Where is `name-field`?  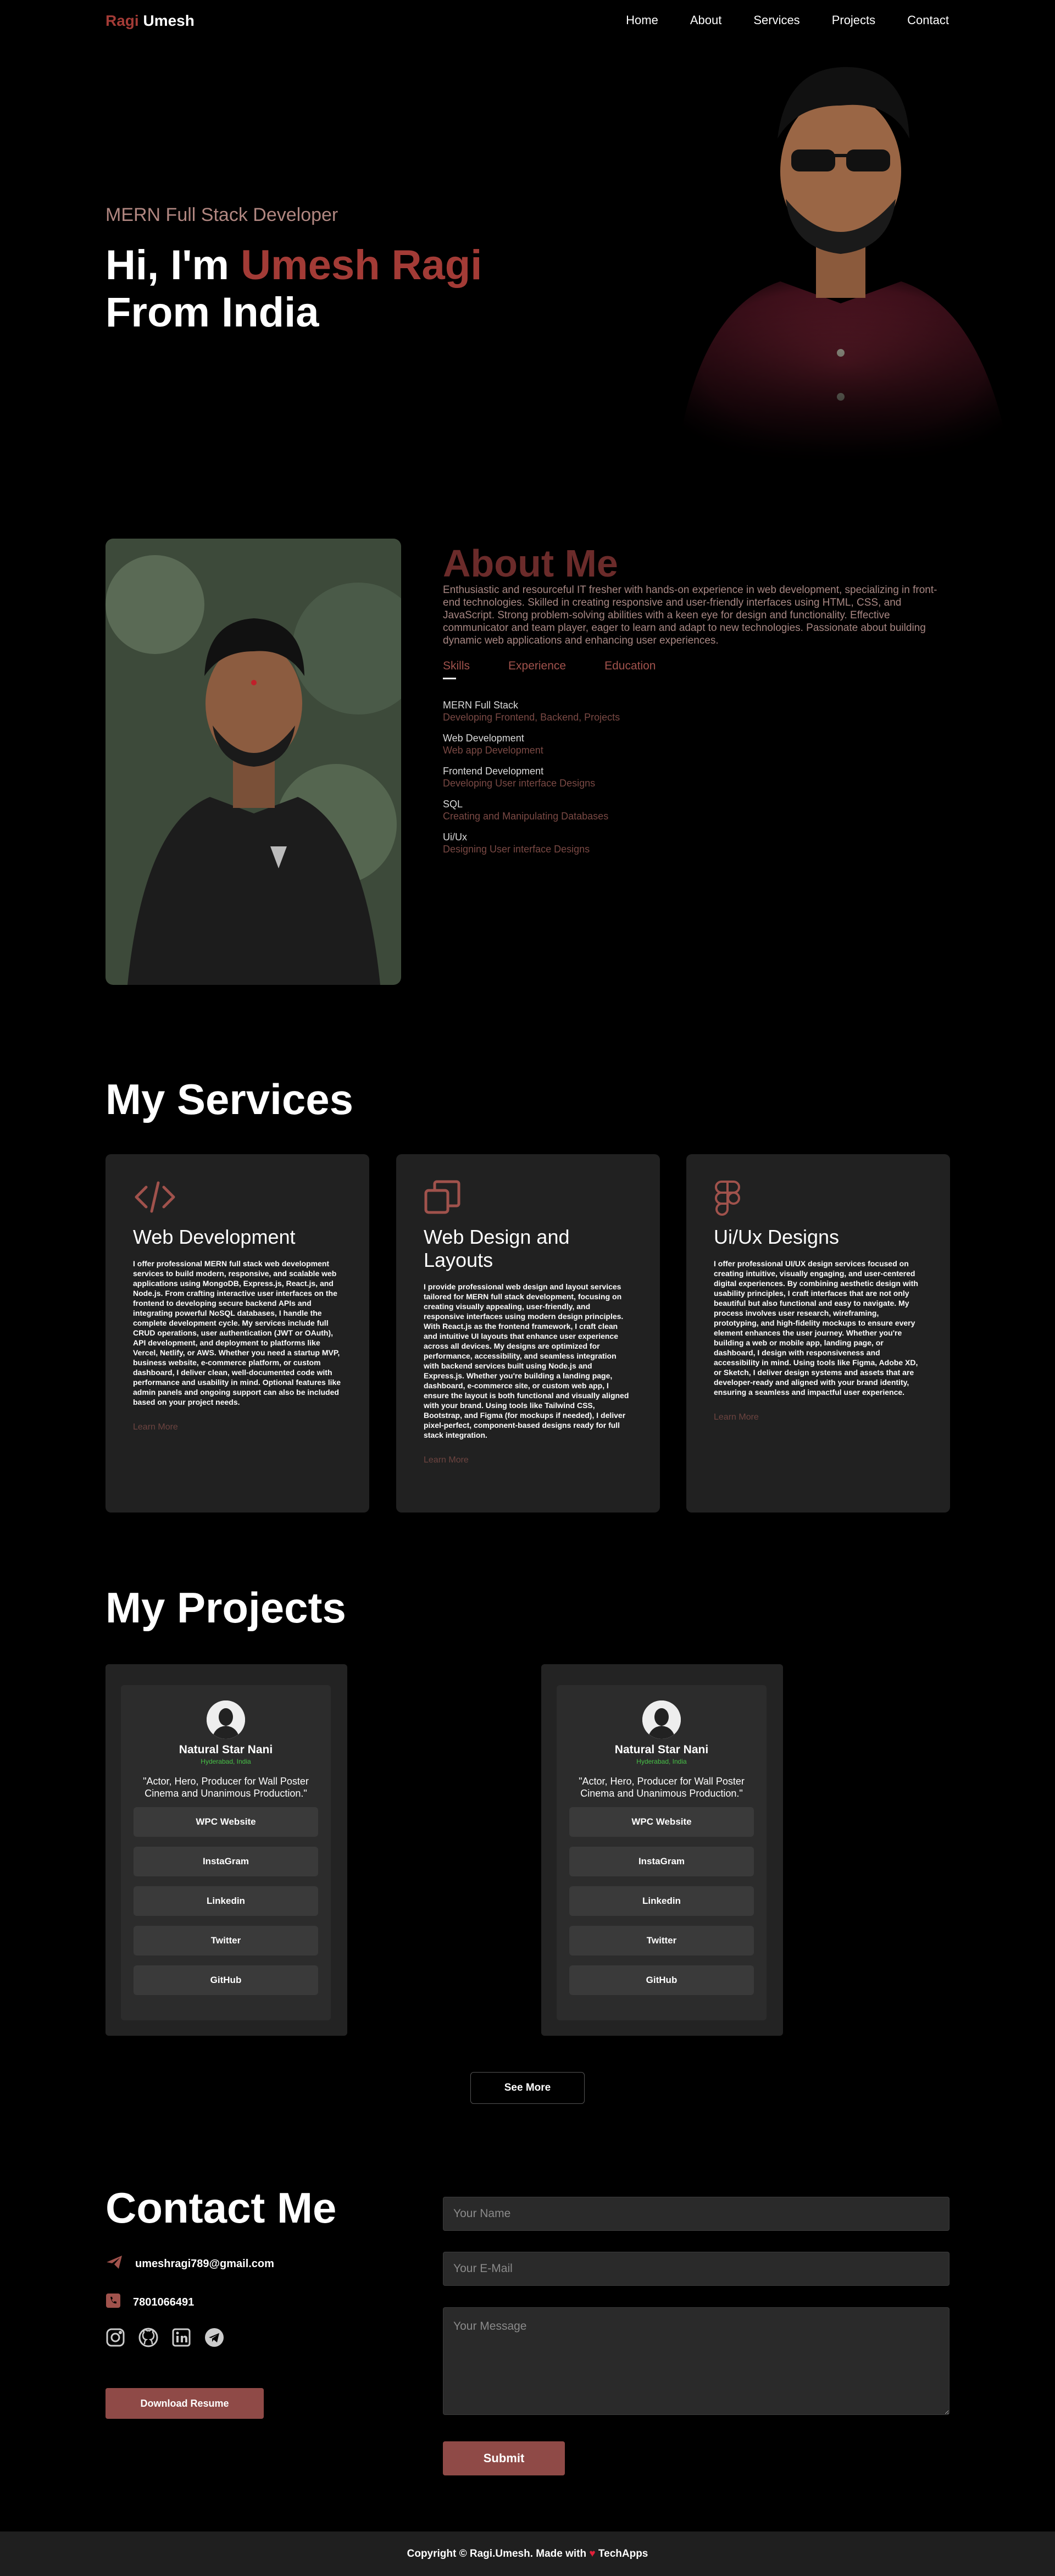 name-field is located at coordinates (696, 2214).